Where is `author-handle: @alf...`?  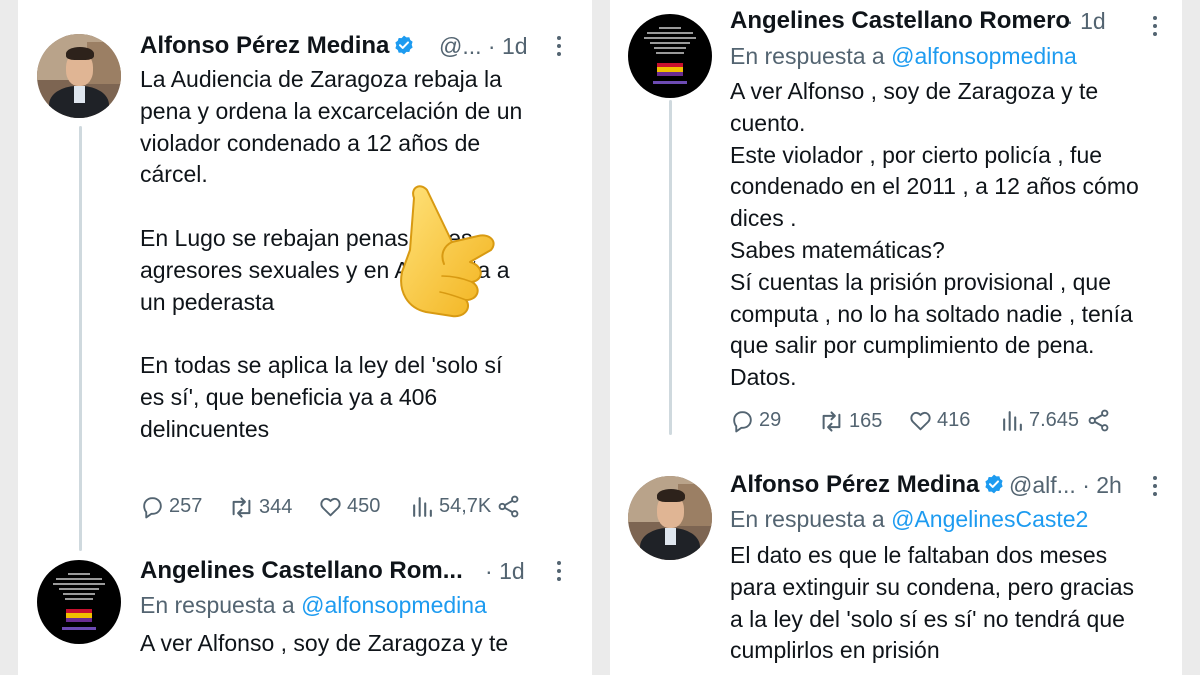
author-handle: @alf... is located at coordinates (1042, 485).